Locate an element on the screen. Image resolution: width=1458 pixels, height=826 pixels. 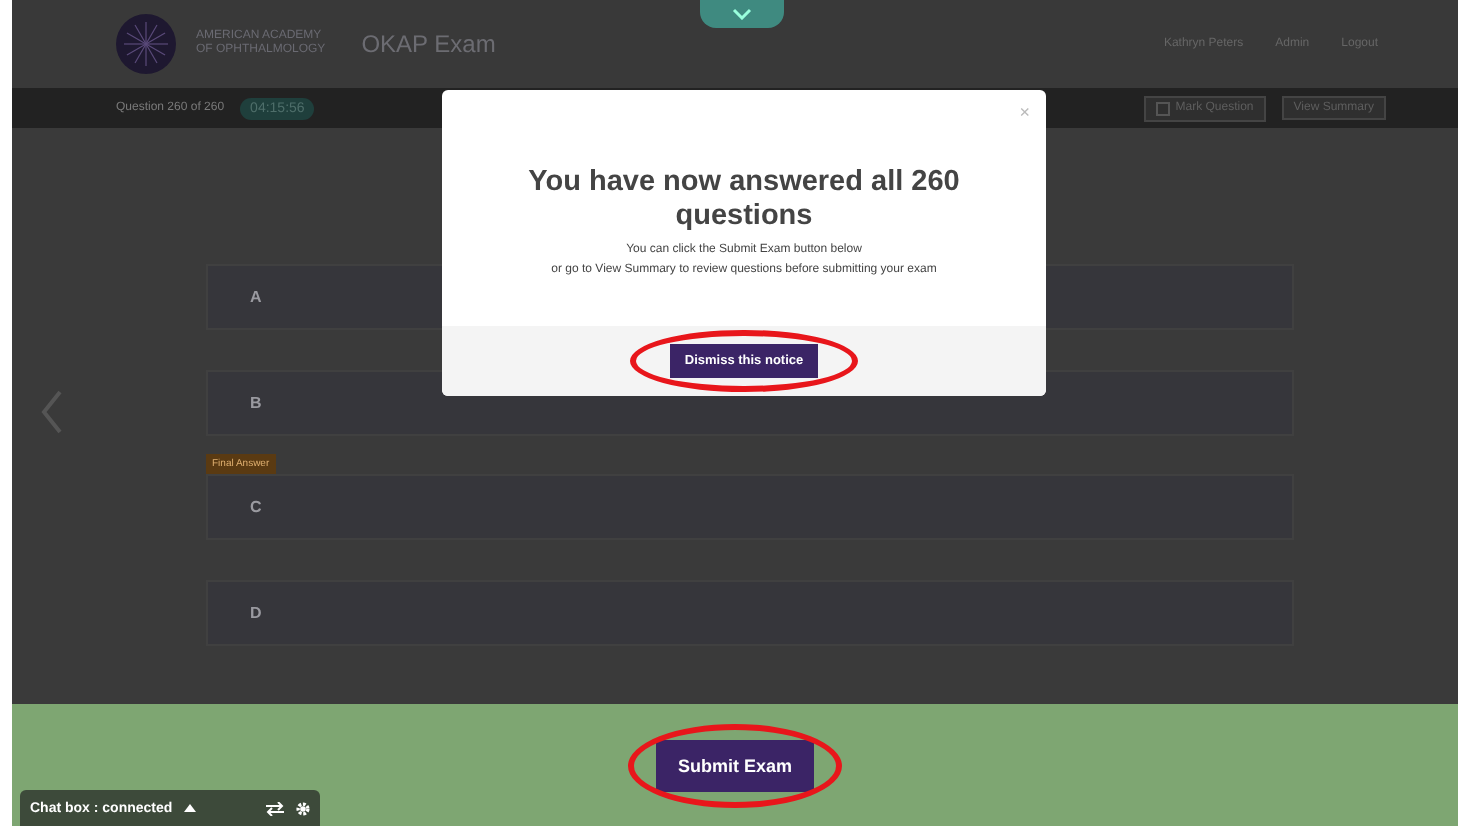
collapse-tab is located at coordinates (742, 14).